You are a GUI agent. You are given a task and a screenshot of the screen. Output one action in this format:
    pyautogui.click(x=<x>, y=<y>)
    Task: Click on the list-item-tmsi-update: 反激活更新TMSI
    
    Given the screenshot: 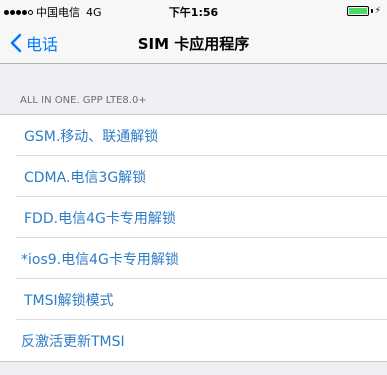 What is the action you would take?
    pyautogui.click(x=193, y=340)
    